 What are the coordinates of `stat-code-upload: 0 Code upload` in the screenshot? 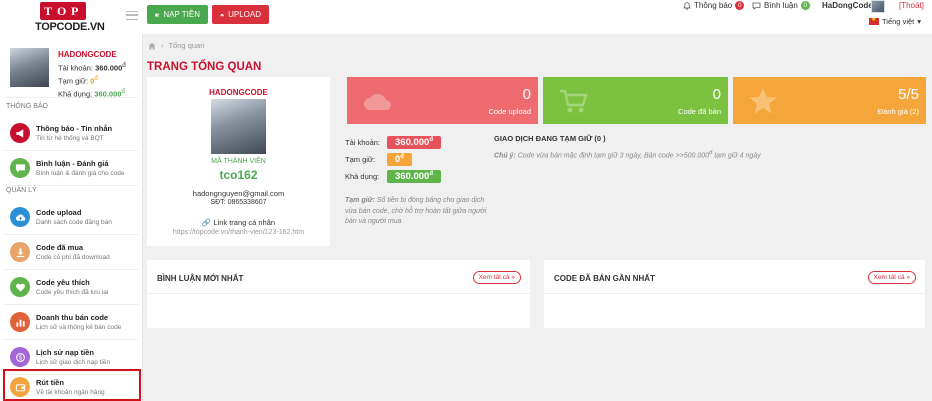 It's located at (442, 100).